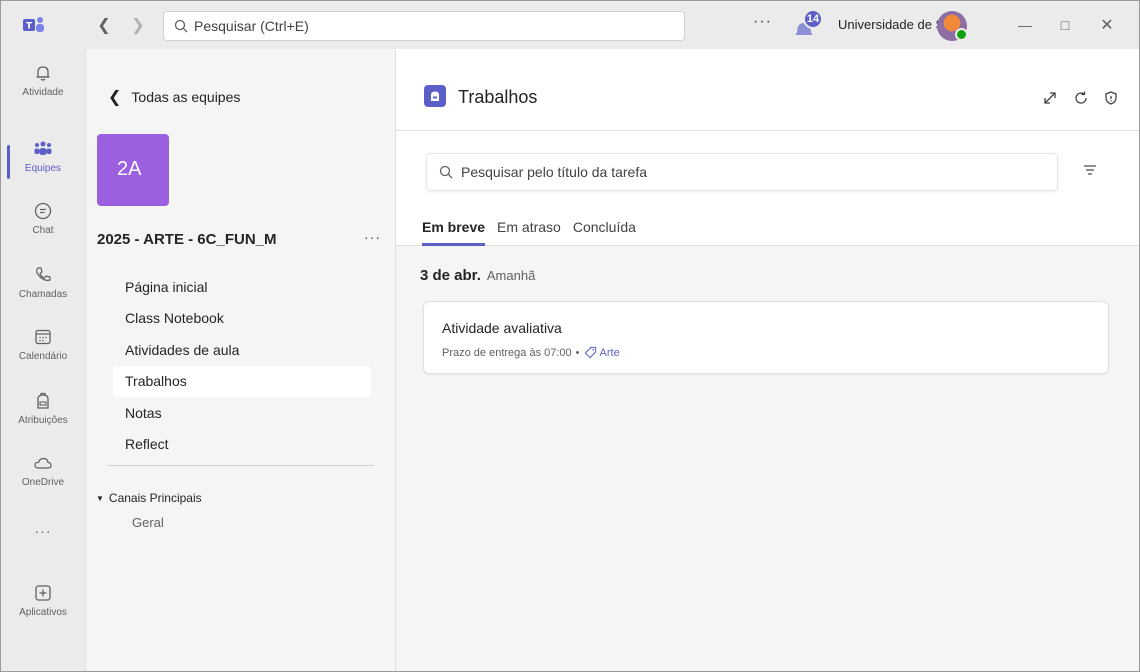 The image size is (1140, 672). I want to click on assignment-tag: Arte, so click(602, 352).